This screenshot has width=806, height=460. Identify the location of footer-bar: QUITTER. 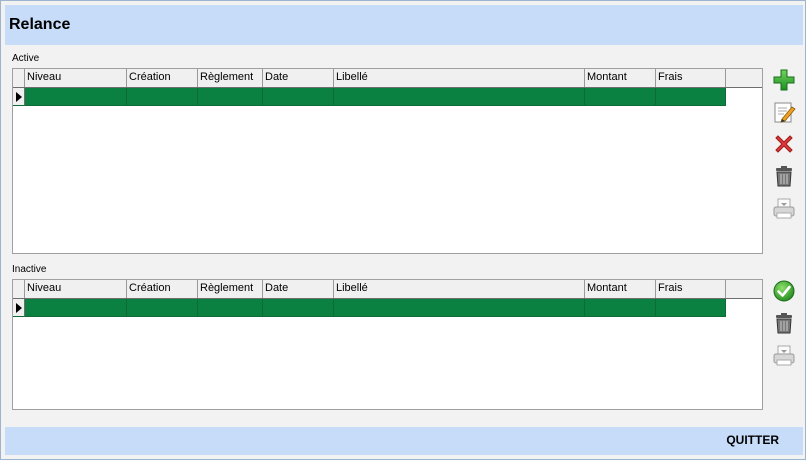
(404, 441).